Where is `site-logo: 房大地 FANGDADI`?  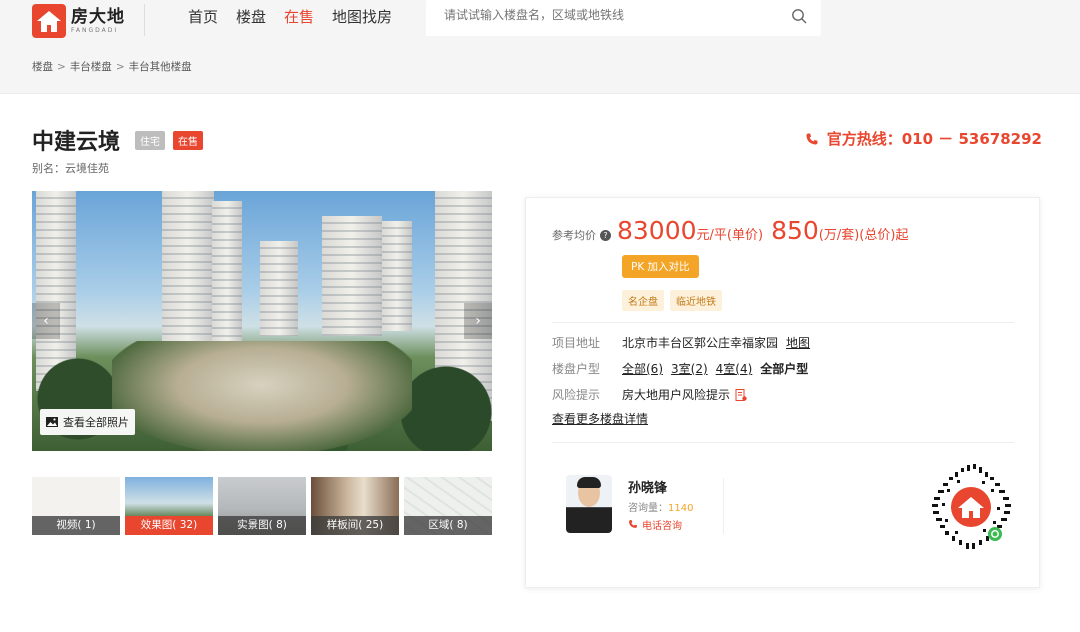 site-logo: 房大地 FANGDADI is located at coordinates (78, 21).